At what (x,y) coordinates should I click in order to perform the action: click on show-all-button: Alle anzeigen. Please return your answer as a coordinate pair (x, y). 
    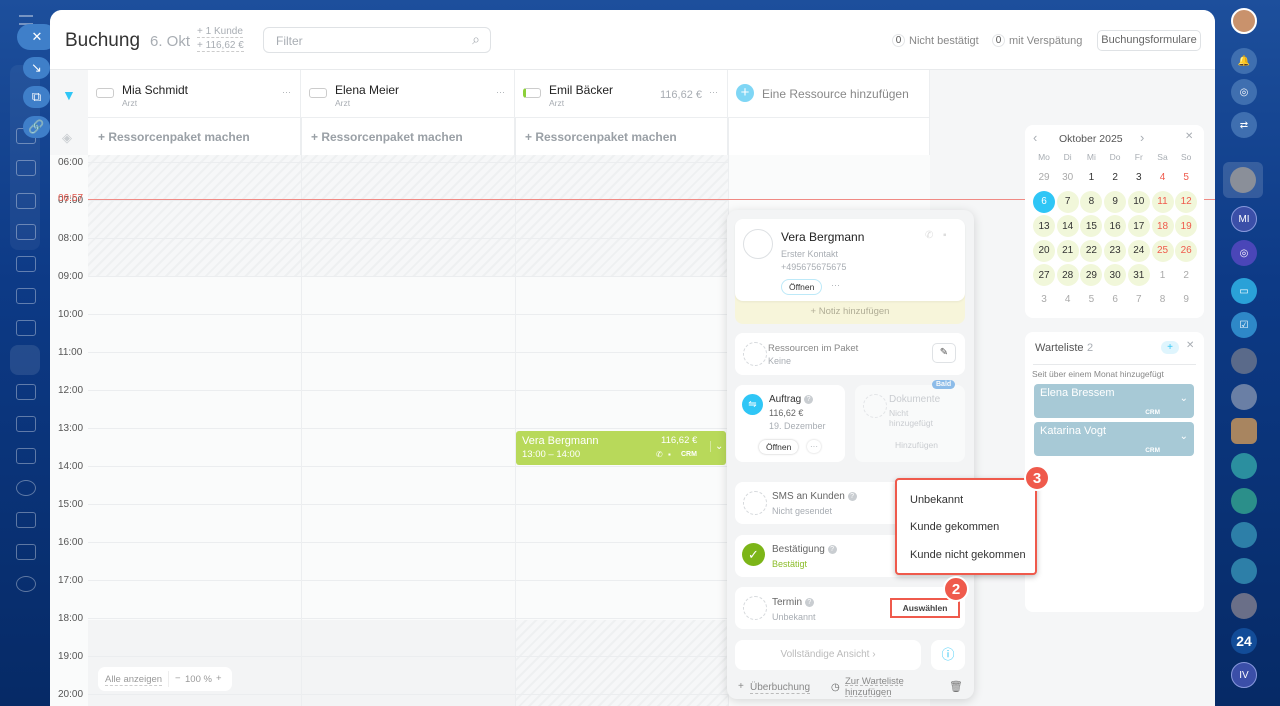
    Looking at the image, I should click on (134, 680).